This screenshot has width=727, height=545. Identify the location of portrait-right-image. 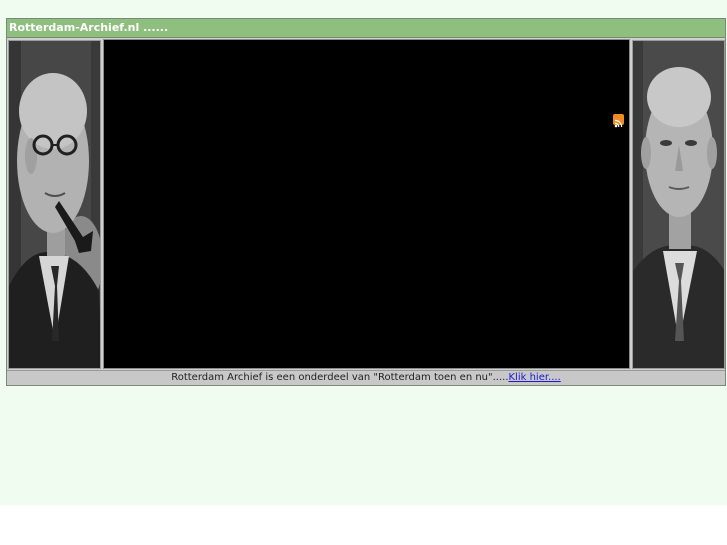
(678, 204).